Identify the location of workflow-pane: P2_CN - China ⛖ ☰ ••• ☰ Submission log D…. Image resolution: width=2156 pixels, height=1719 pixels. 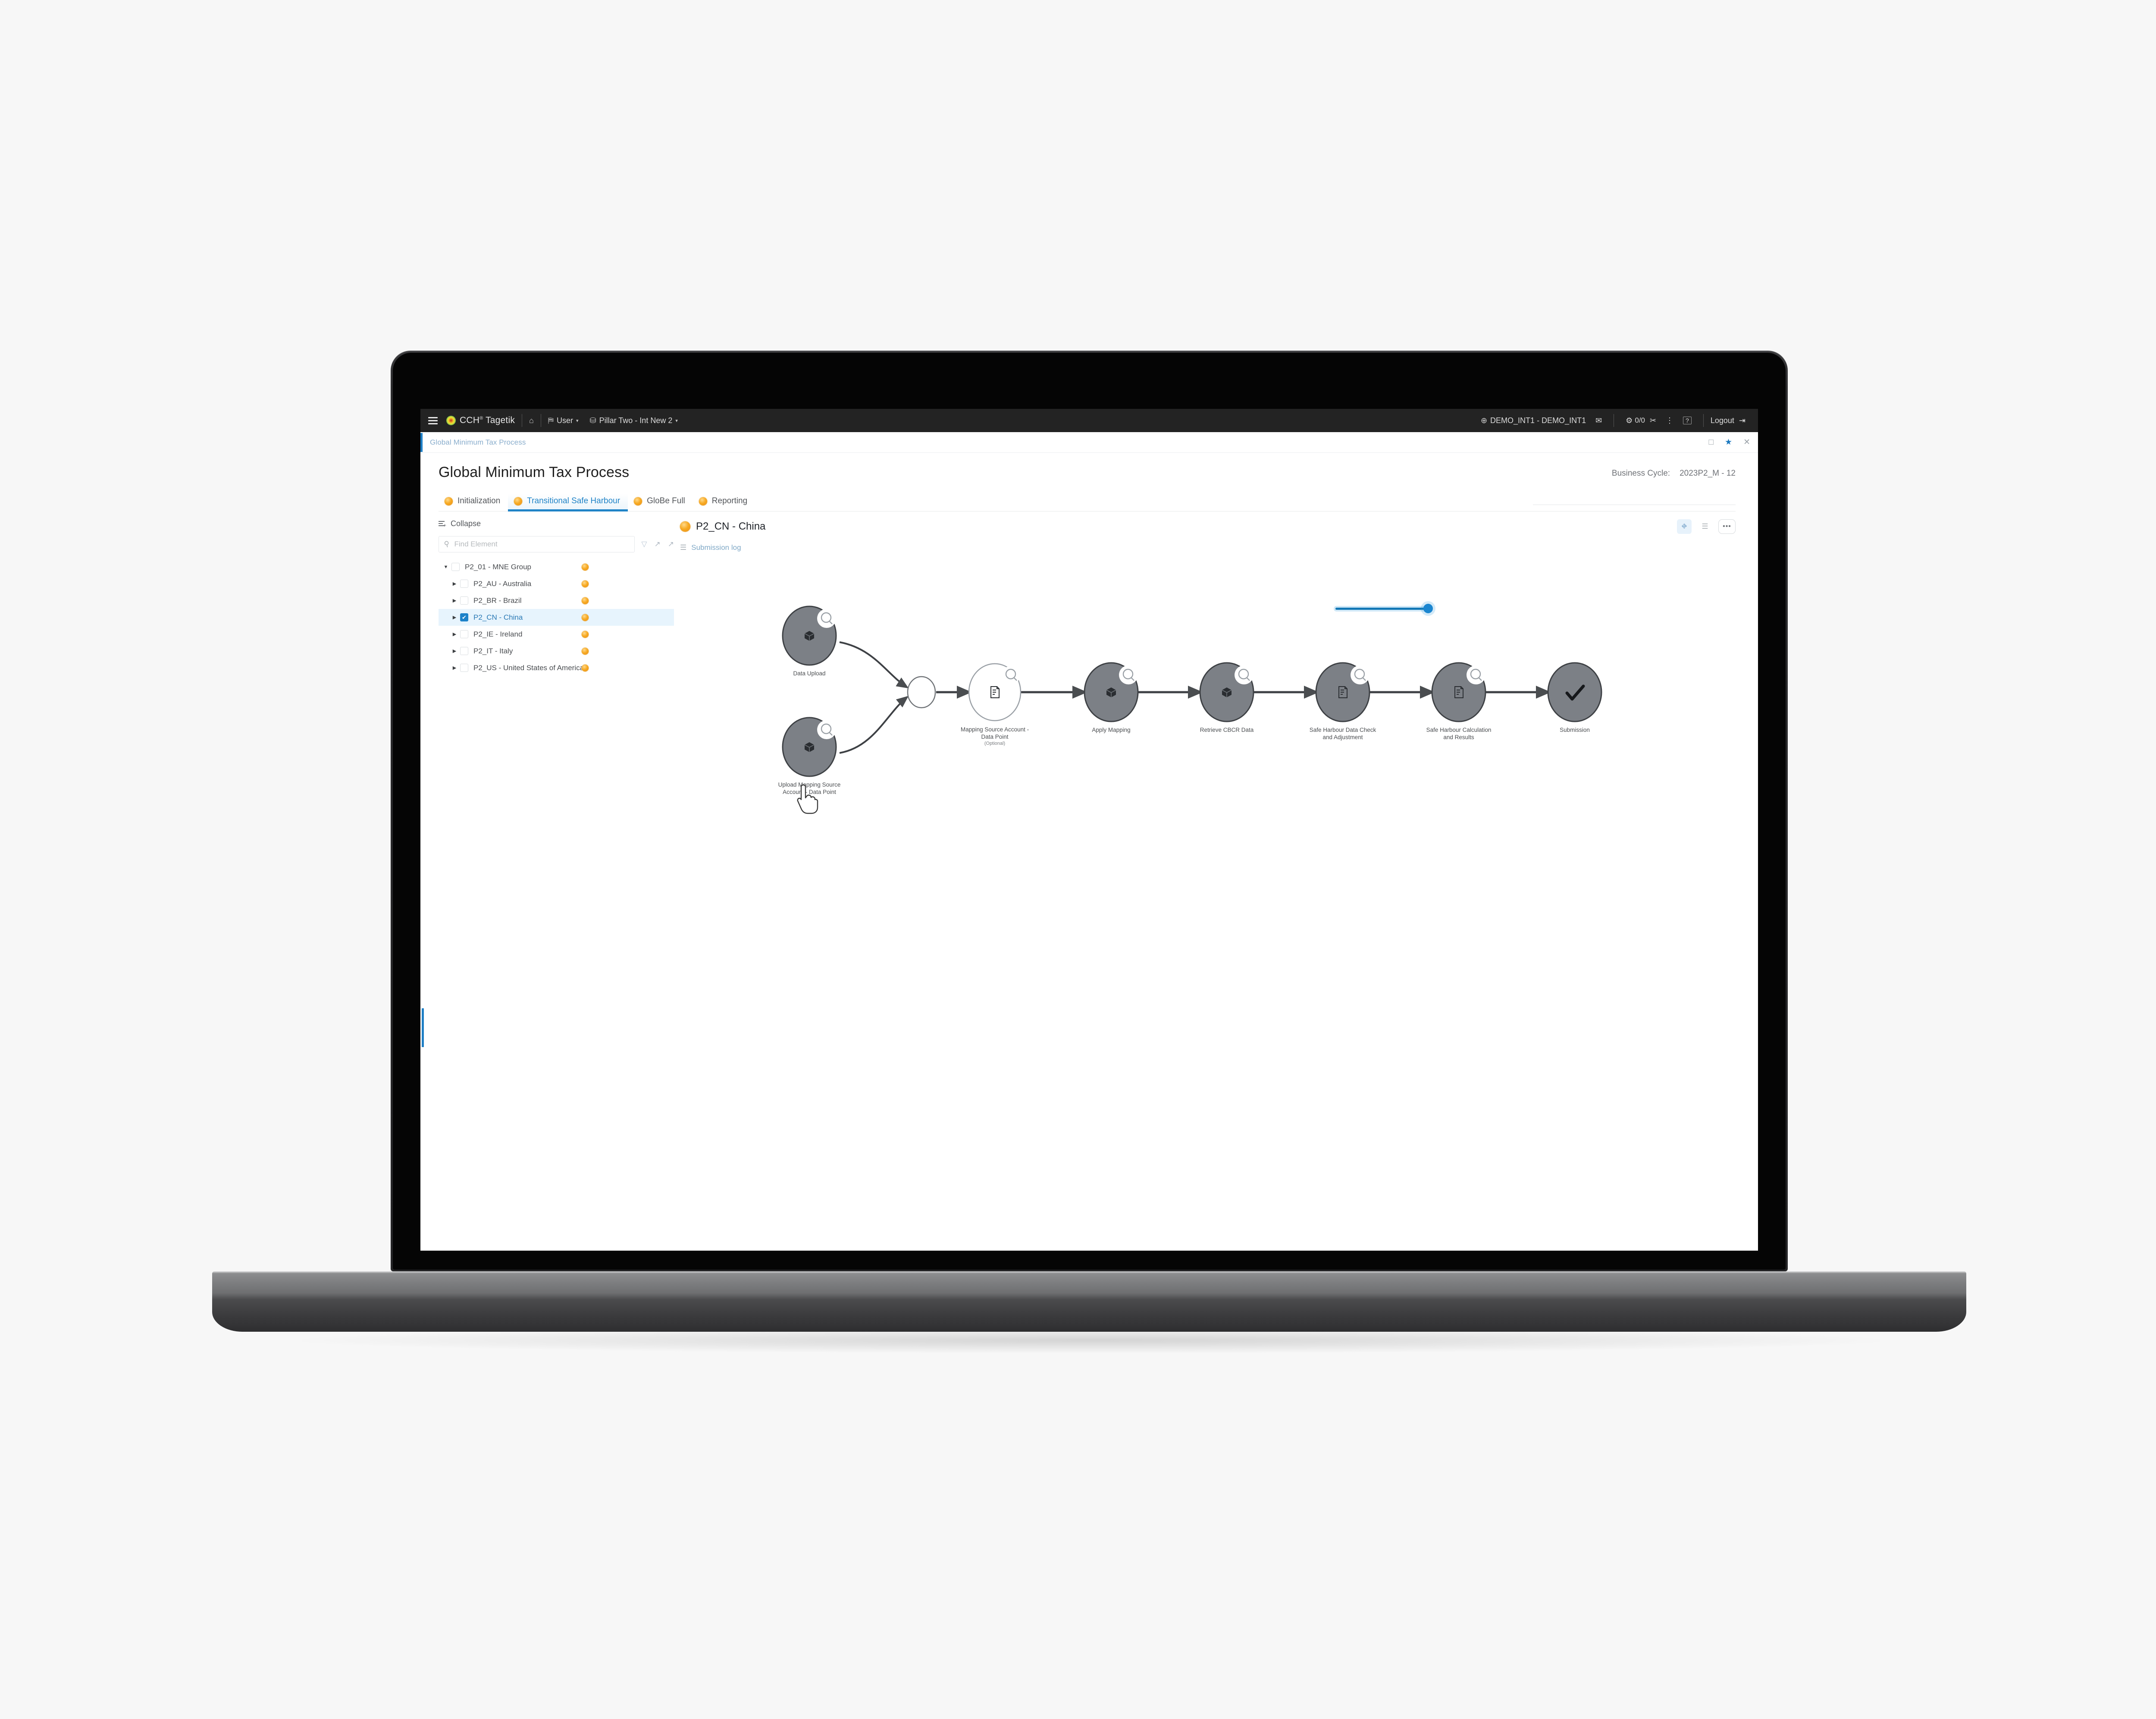
(1208, 666).